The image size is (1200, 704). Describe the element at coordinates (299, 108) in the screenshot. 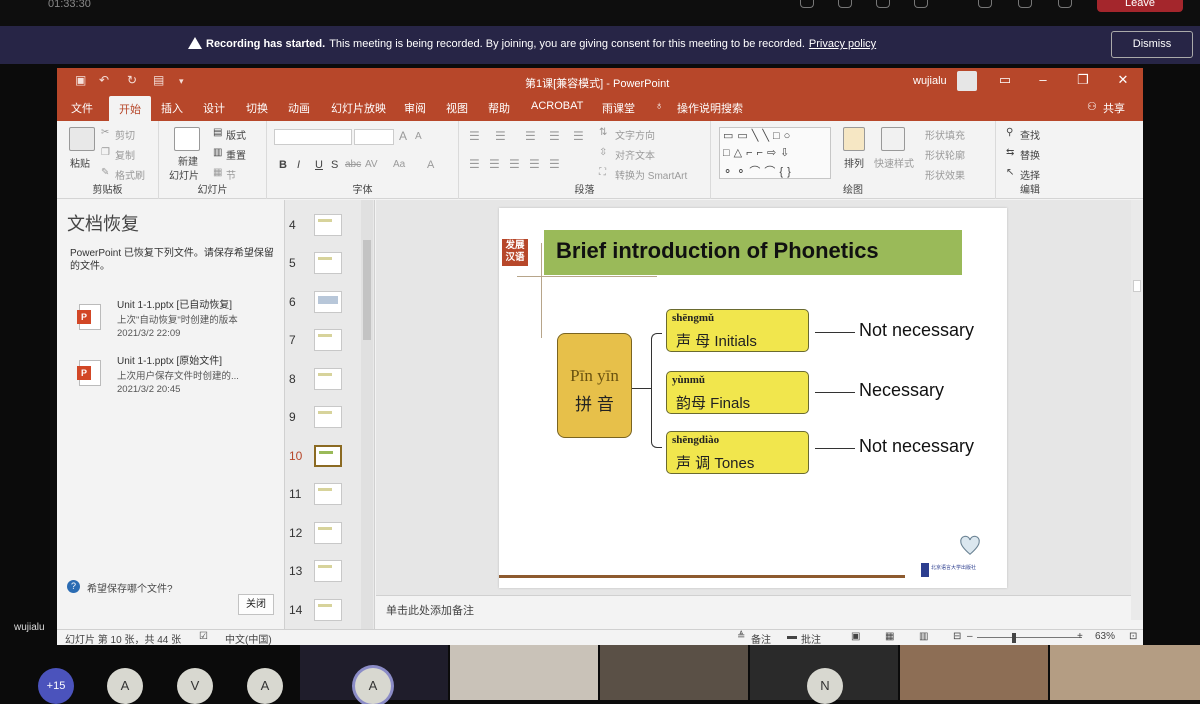

I see `tab-animations: 动画` at that location.